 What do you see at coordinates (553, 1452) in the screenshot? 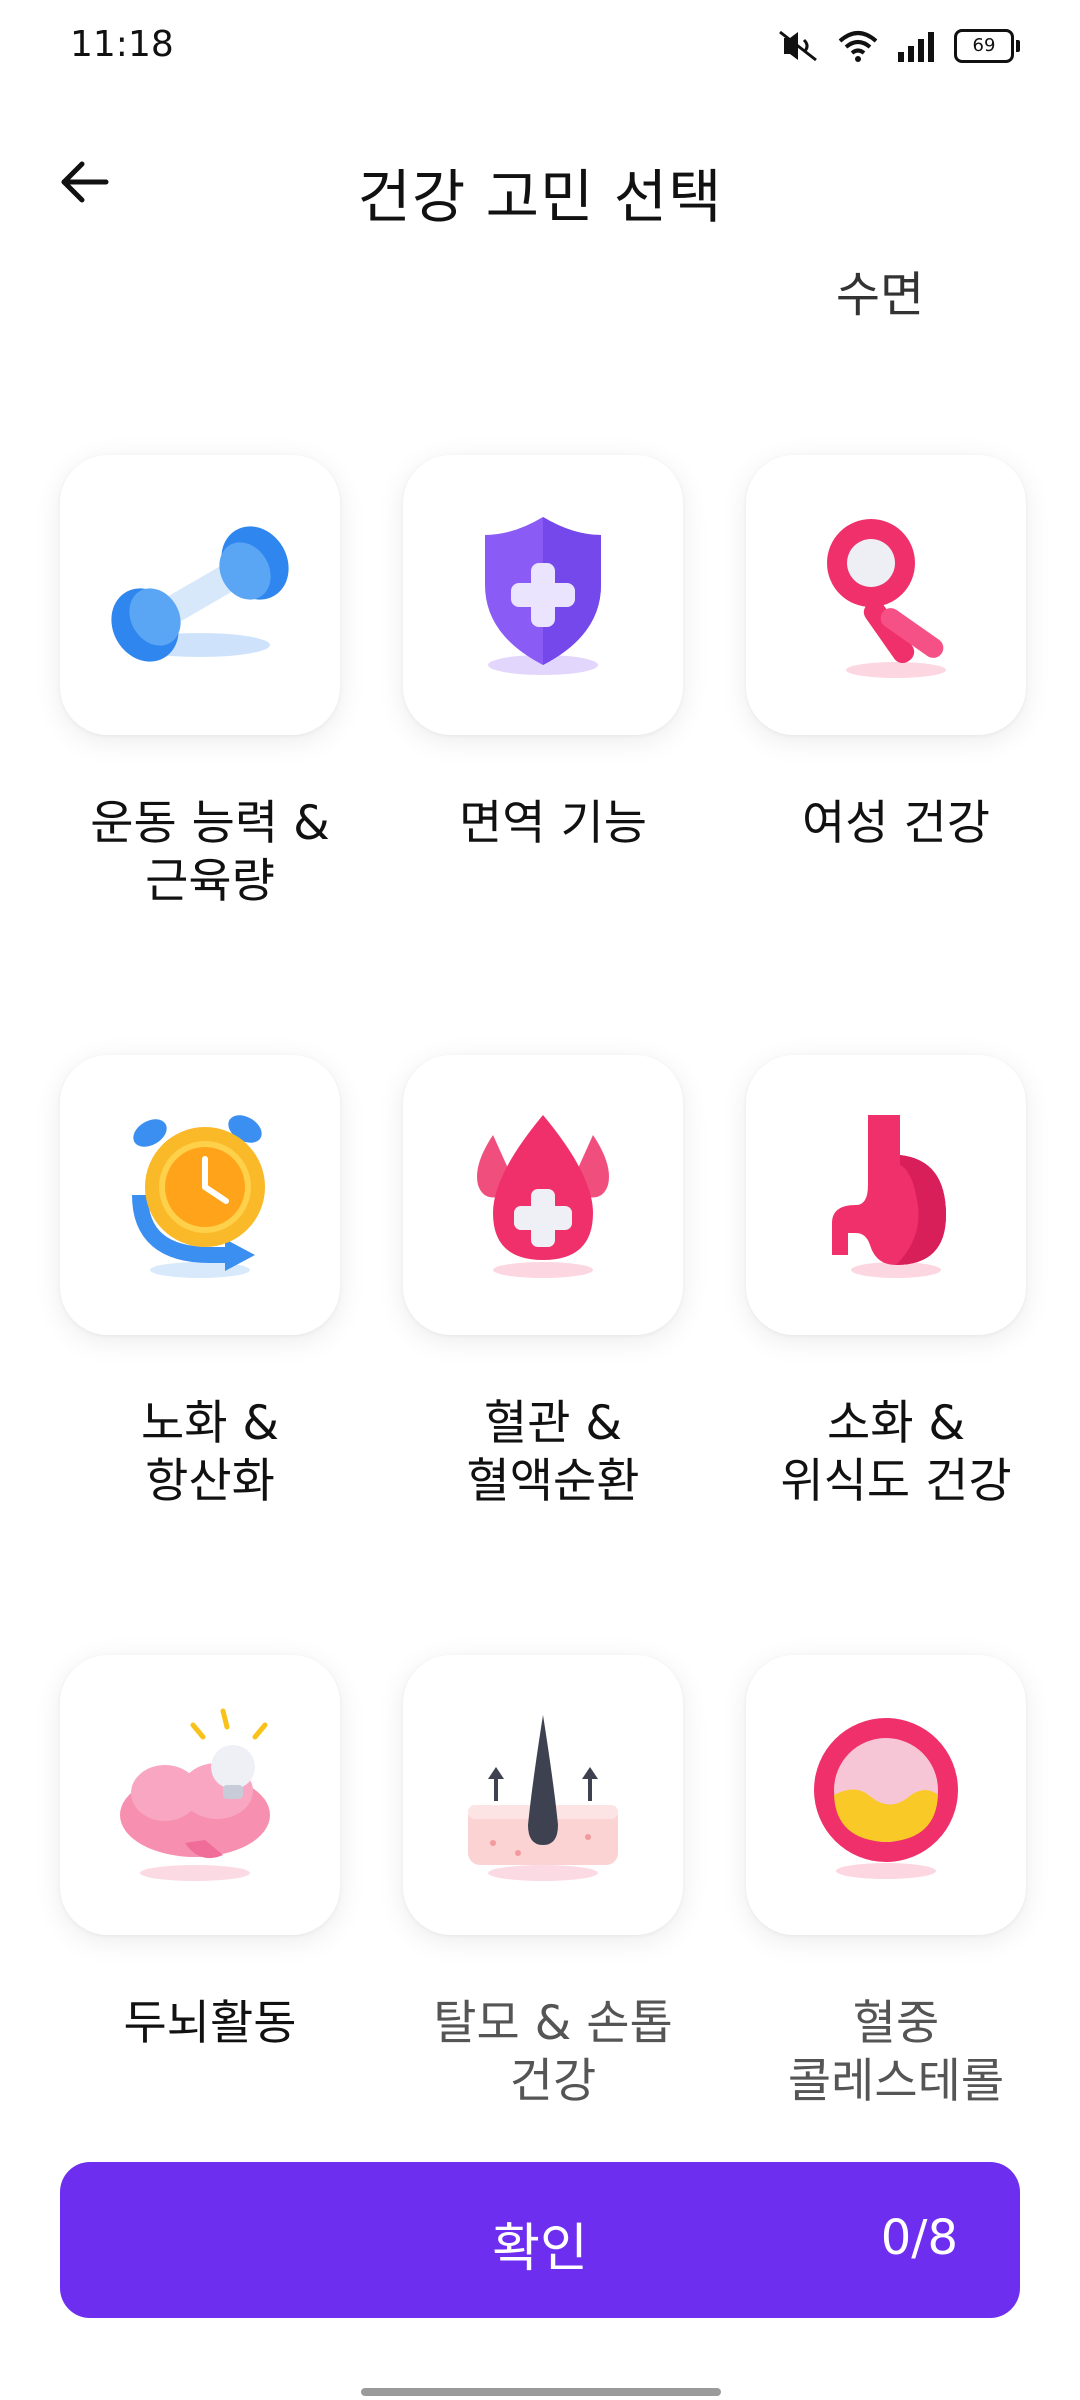
I see `tile-label: 혈관 & 혈액순환` at bounding box center [553, 1452].